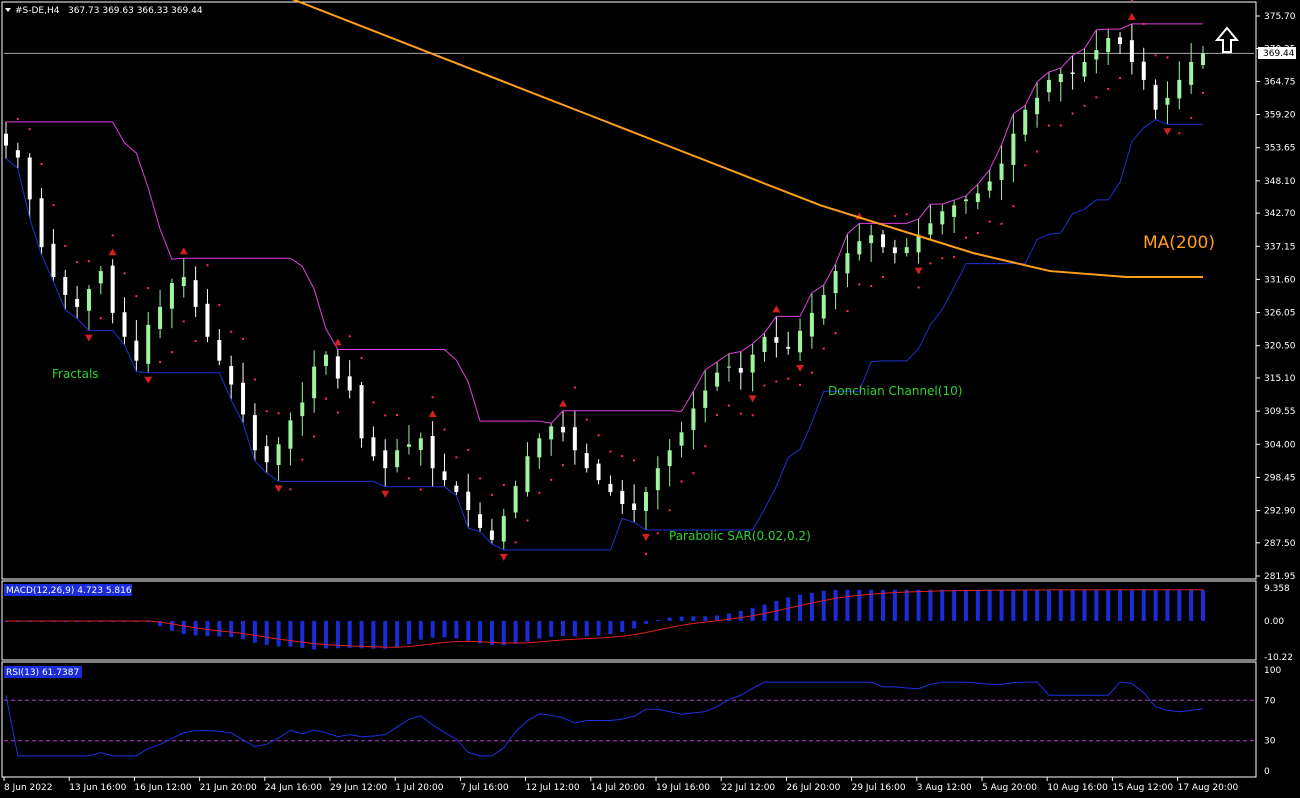  What do you see at coordinates (604, 719) in the screenshot?
I see `rsi-line` at bounding box center [604, 719].